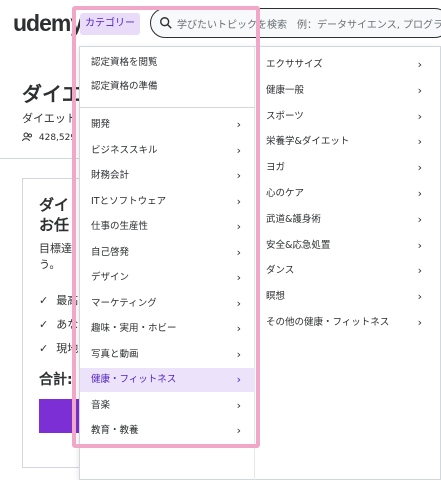 The image size is (441, 480). Describe the element at coordinates (308, 142) in the screenshot. I see `submenu-item-label: 栄養学&ダイエット` at that location.